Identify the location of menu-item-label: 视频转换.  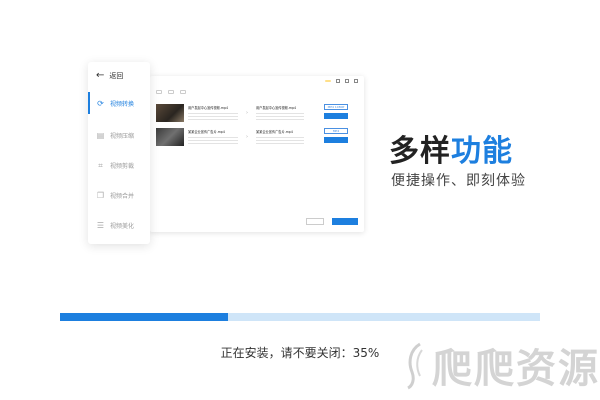
(122, 104).